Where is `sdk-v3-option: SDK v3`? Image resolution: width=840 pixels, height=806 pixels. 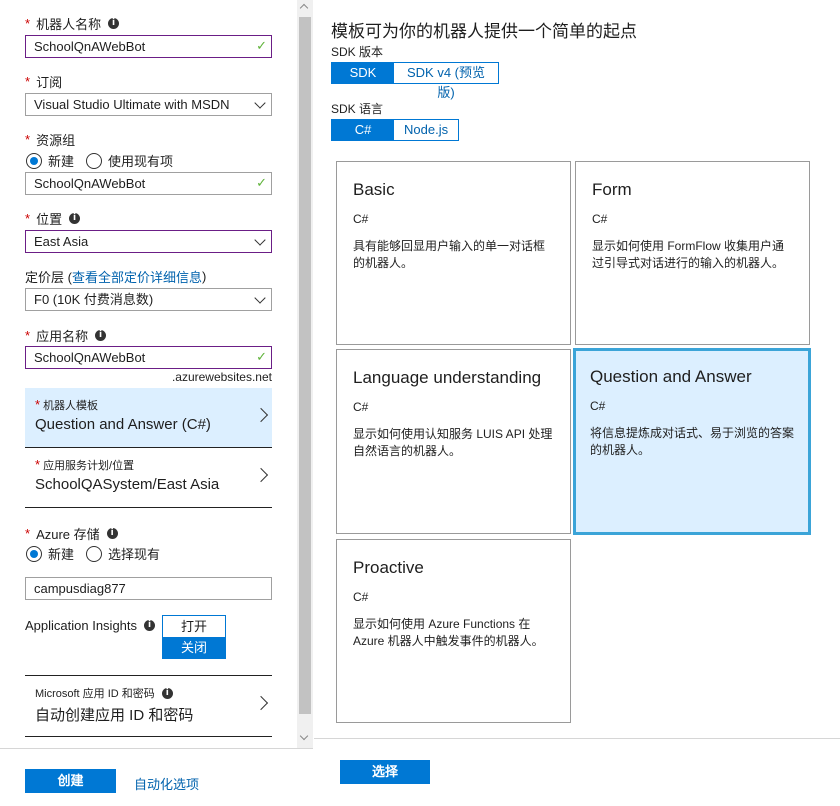
sdk-v3-option: SDK v3 is located at coordinates (363, 81).